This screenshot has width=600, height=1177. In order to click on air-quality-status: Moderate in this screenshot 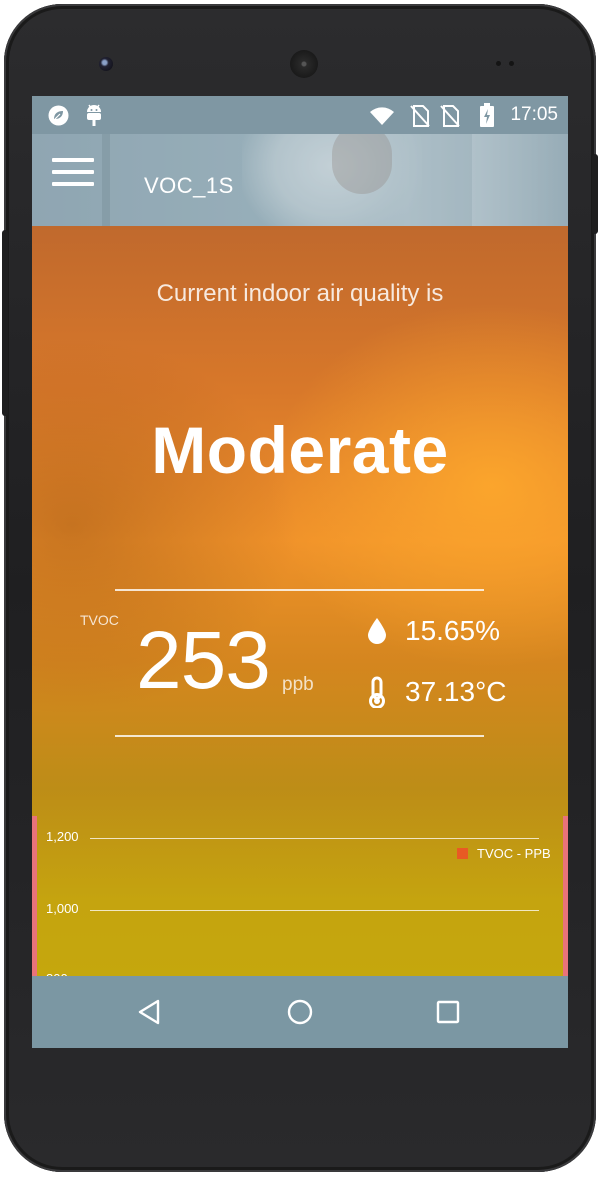, I will do `click(300, 450)`.